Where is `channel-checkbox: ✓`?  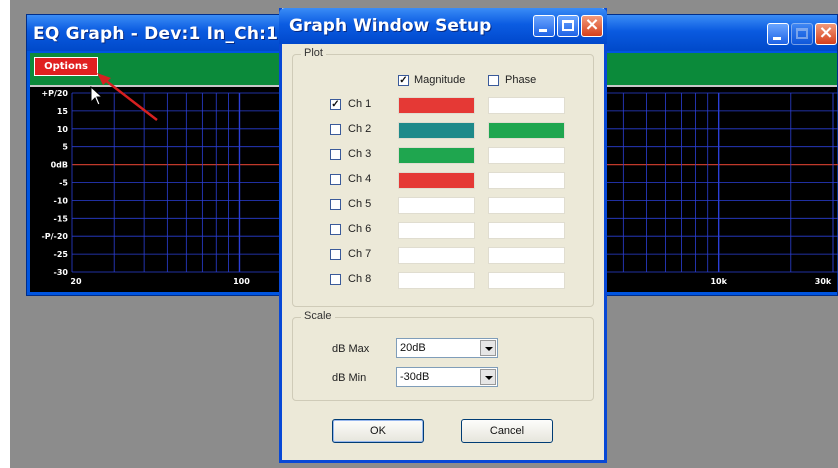
channel-checkbox: ✓ is located at coordinates (335, 104).